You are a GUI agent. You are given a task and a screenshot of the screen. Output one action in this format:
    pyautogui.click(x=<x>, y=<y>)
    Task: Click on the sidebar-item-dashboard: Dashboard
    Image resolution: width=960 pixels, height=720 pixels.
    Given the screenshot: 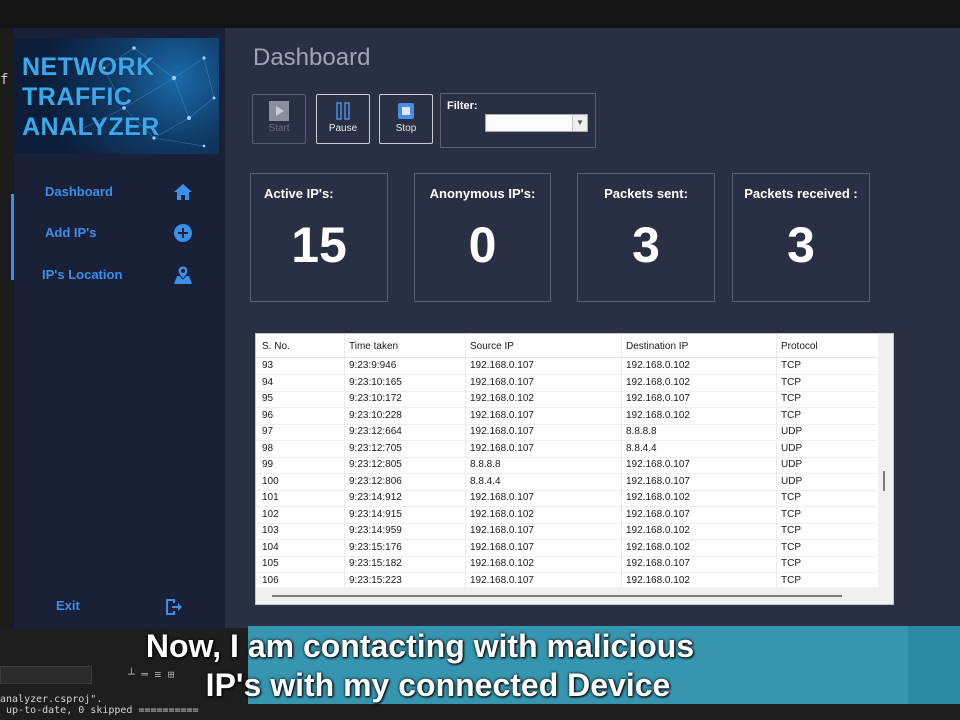 What is the action you would take?
    pyautogui.click(x=119, y=192)
    